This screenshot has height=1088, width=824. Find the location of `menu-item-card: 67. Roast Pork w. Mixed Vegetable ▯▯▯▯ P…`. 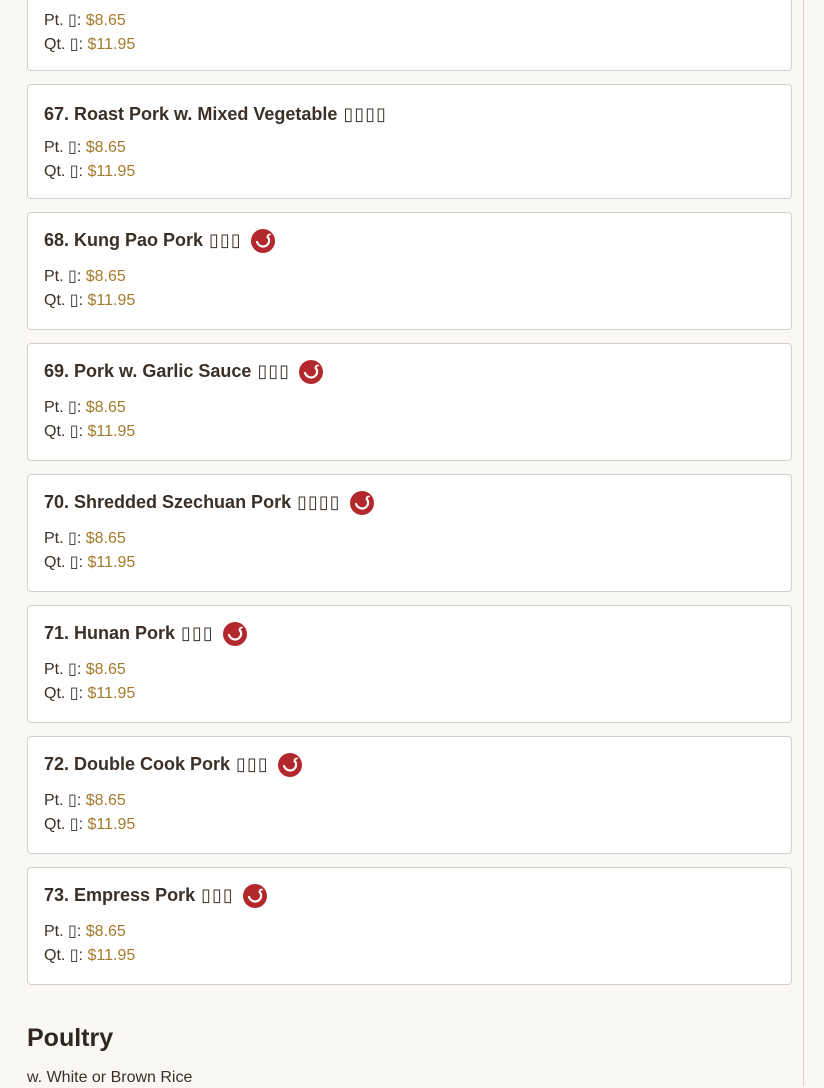

menu-item-card: 67. Roast Pork w. Mixed Vegetable ▯▯▯▯ P… is located at coordinates (409, 141).